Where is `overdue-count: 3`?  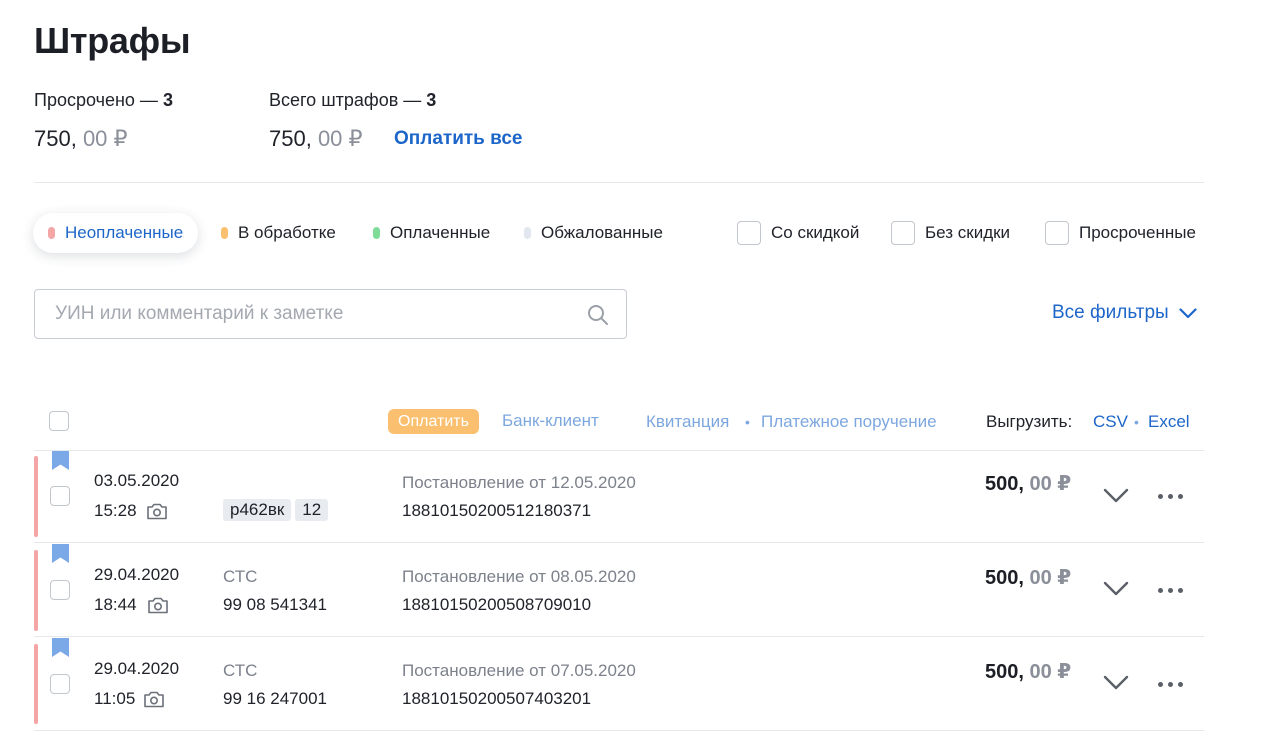 overdue-count: 3 is located at coordinates (167, 100).